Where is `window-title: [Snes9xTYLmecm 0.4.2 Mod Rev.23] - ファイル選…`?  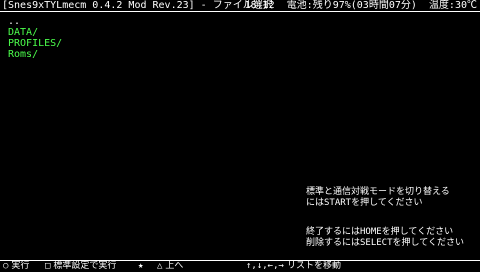
window-title: [Snes9xTYLmecm 0.4.2 Mod Rev.23] - ファイル選… is located at coordinates (137, 5).